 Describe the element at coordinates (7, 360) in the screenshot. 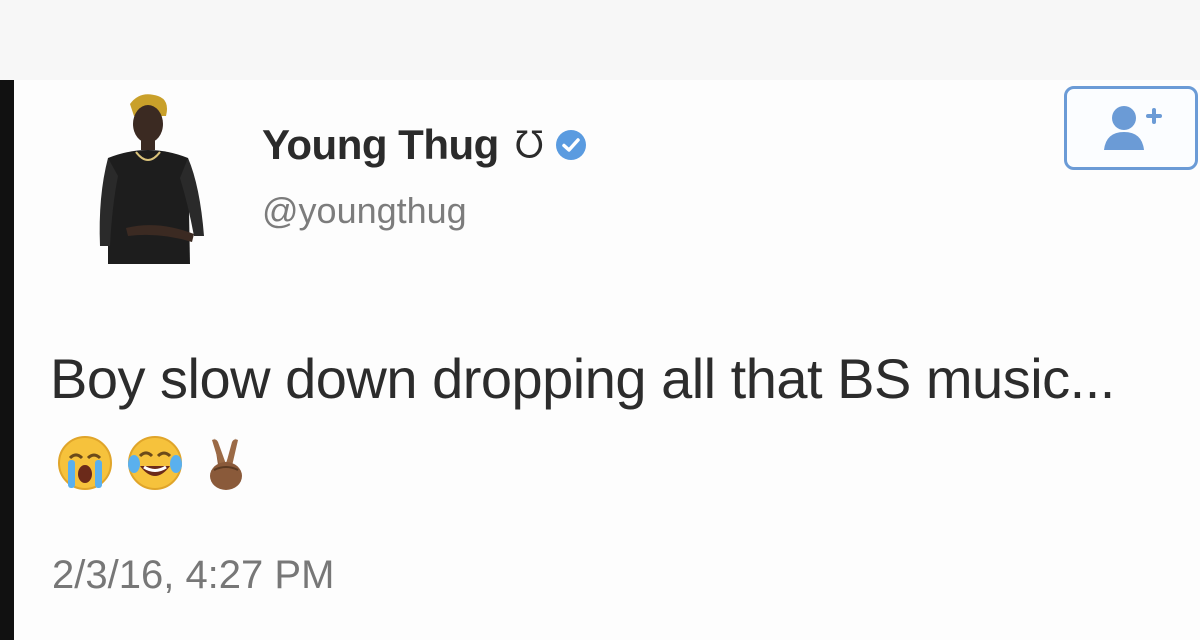

I see `left-border-bar` at that location.